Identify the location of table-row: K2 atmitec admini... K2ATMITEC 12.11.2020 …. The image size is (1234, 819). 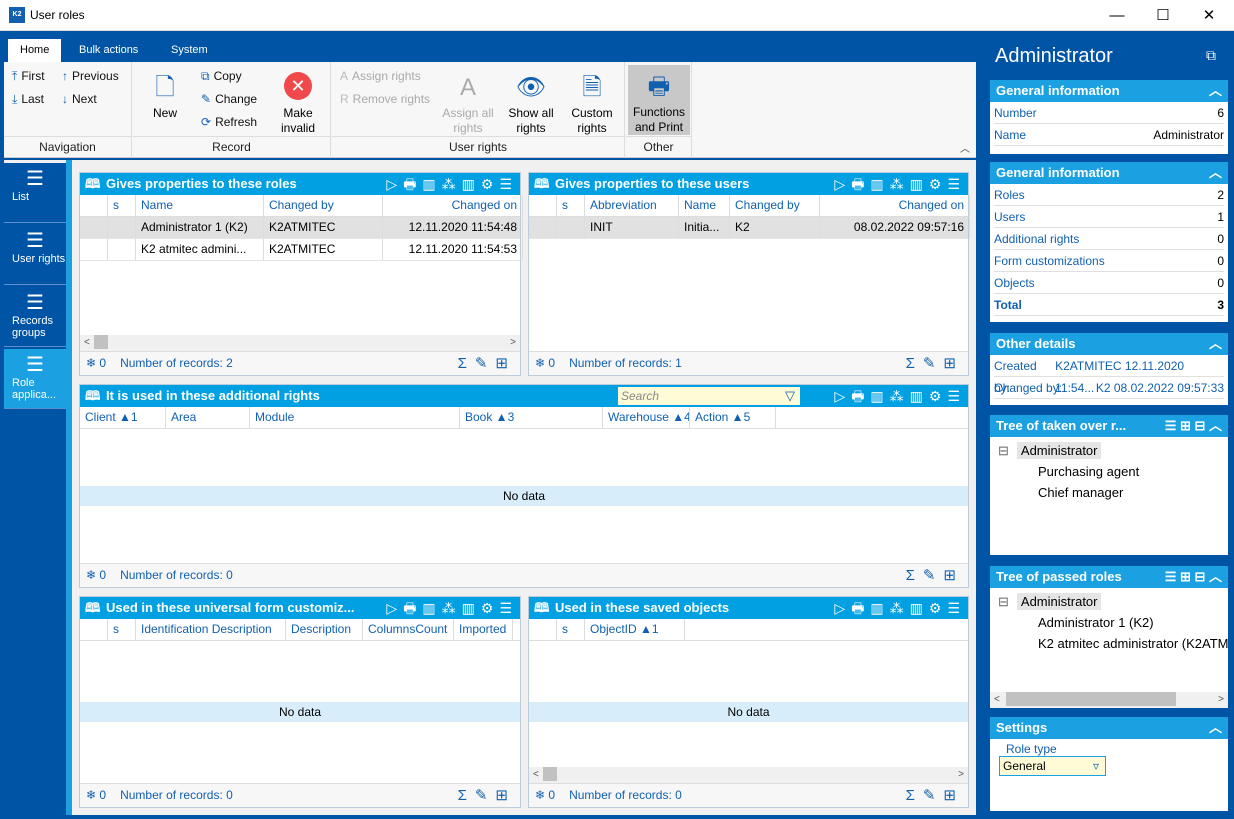
(301, 250).